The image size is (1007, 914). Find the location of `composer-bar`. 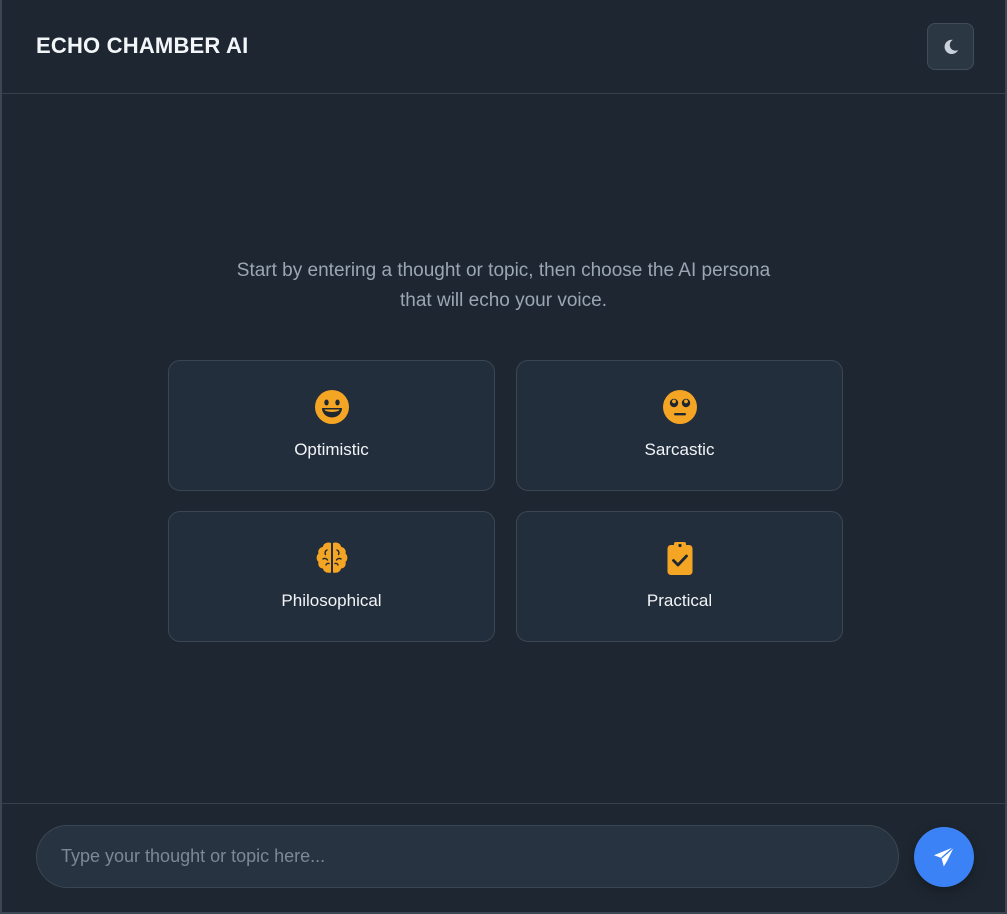

composer-bar is located at coordinates (503, 857).